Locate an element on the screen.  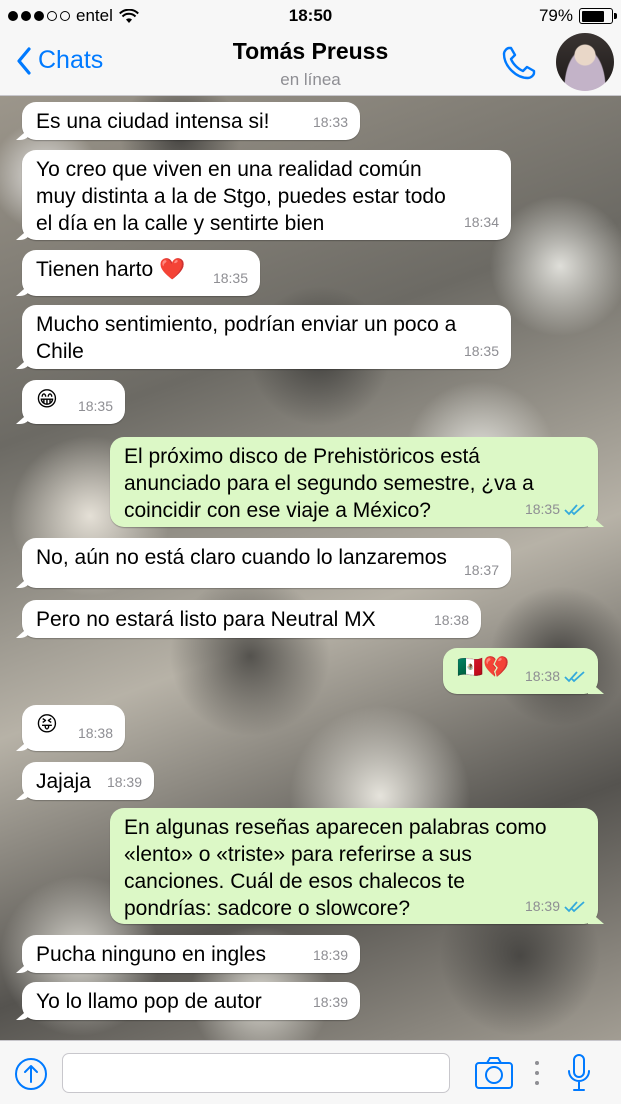
message-time: 18:33 is located at coordinates (330, 122).